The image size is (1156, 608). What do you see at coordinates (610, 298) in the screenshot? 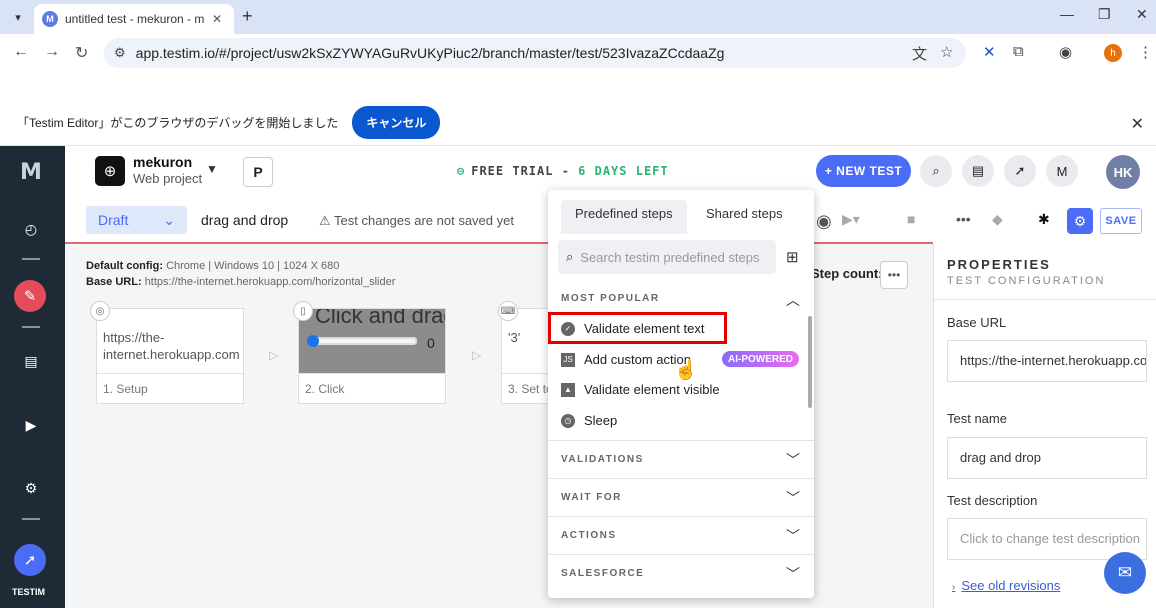
I see `most-popular-header: MOST POPULAR` at bounding box center [610, 298].